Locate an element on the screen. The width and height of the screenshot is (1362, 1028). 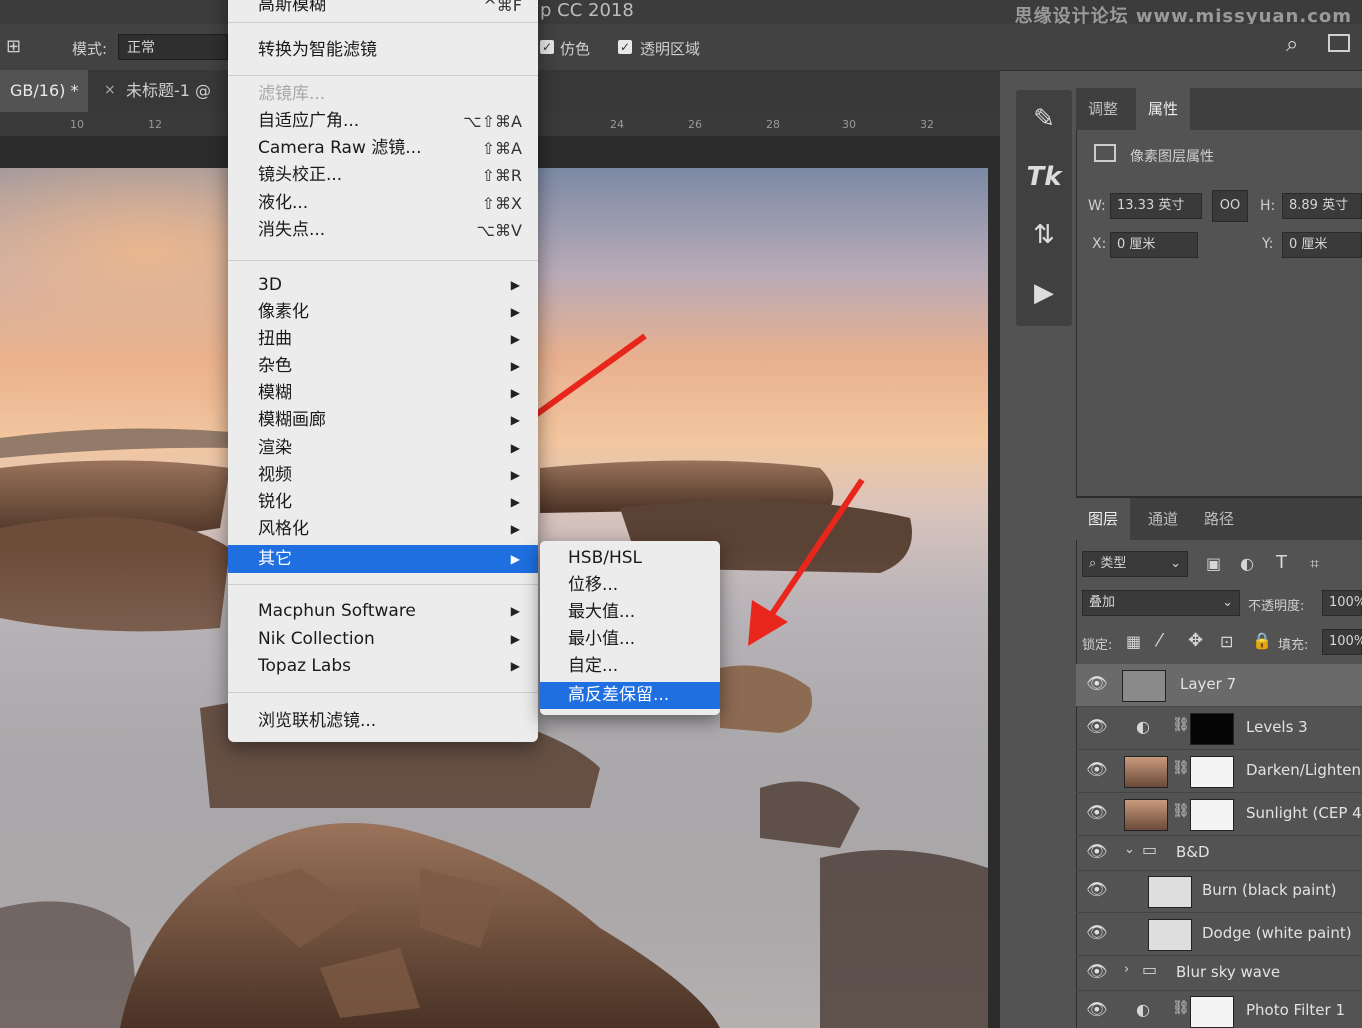
menu-item-stylize: 风格化 ▶ is located at coordinates (383, 529).